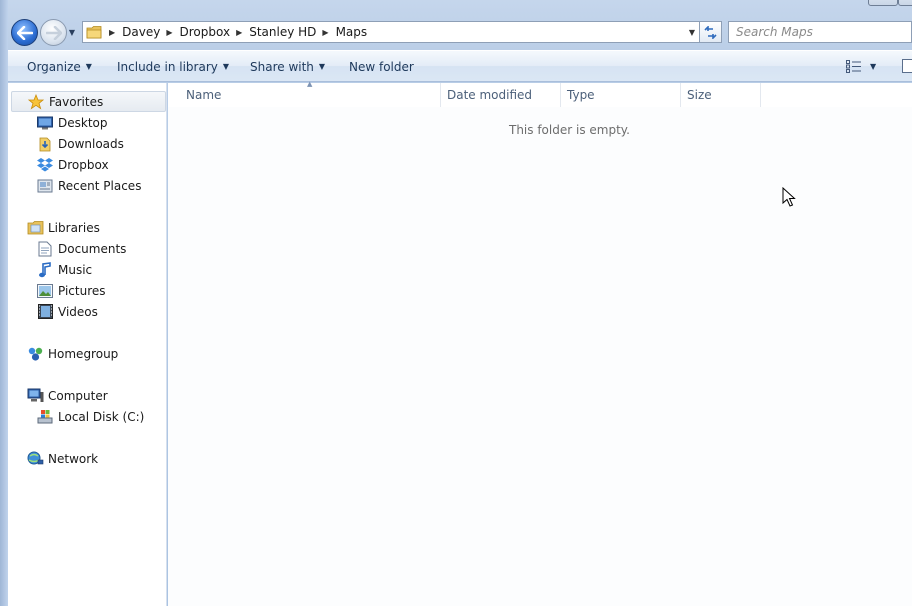 The height and width of the screenshot is (606, 912). What do you see at coordinates (287, 66) in the screenshot?
I see `share-with-button: Share with ▼` at bounding box center [287, 66].